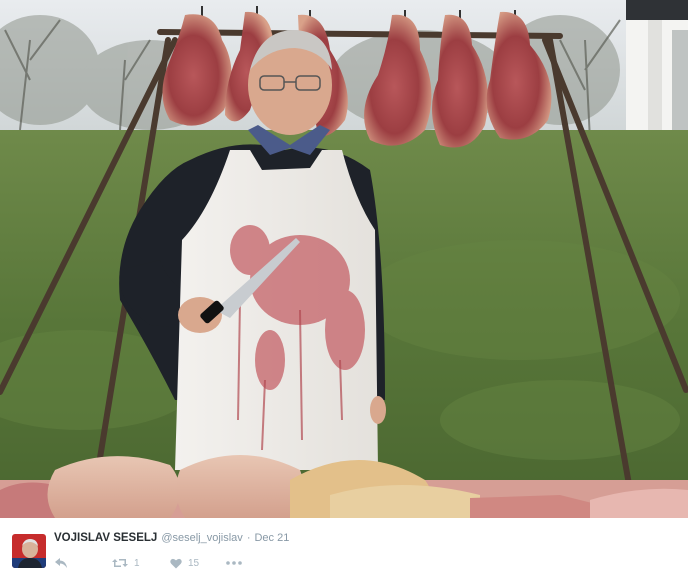 This screenshot has height=584, width=688. What do you see at coordinates (201, 538) in the screenshot?
I see `user-handle: @seselj_vojislav` at bounding box center [201, 538].